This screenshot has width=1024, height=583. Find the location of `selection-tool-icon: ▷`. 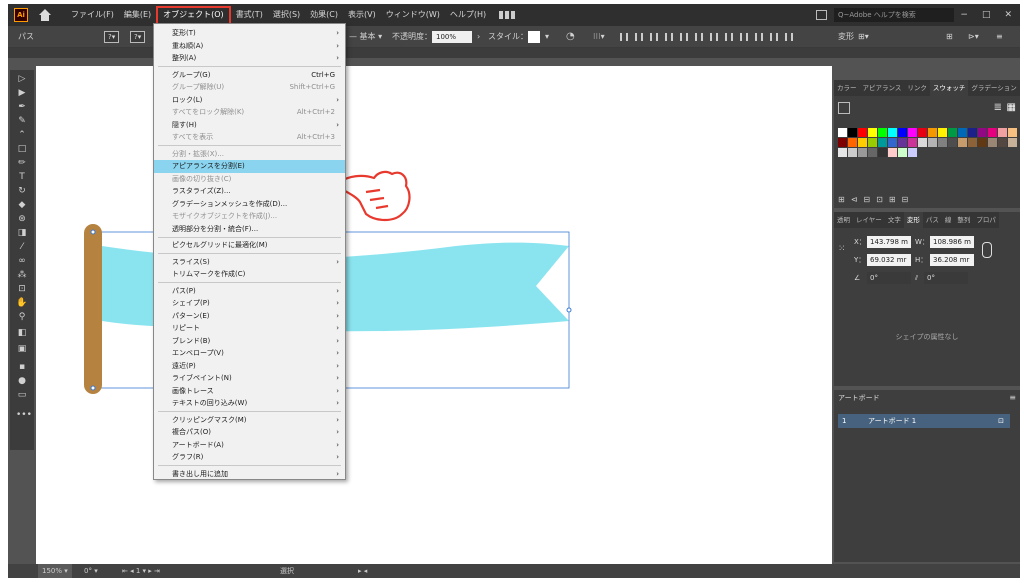

selection-tool-icon: ▷ is located at coordinates (22, 79).